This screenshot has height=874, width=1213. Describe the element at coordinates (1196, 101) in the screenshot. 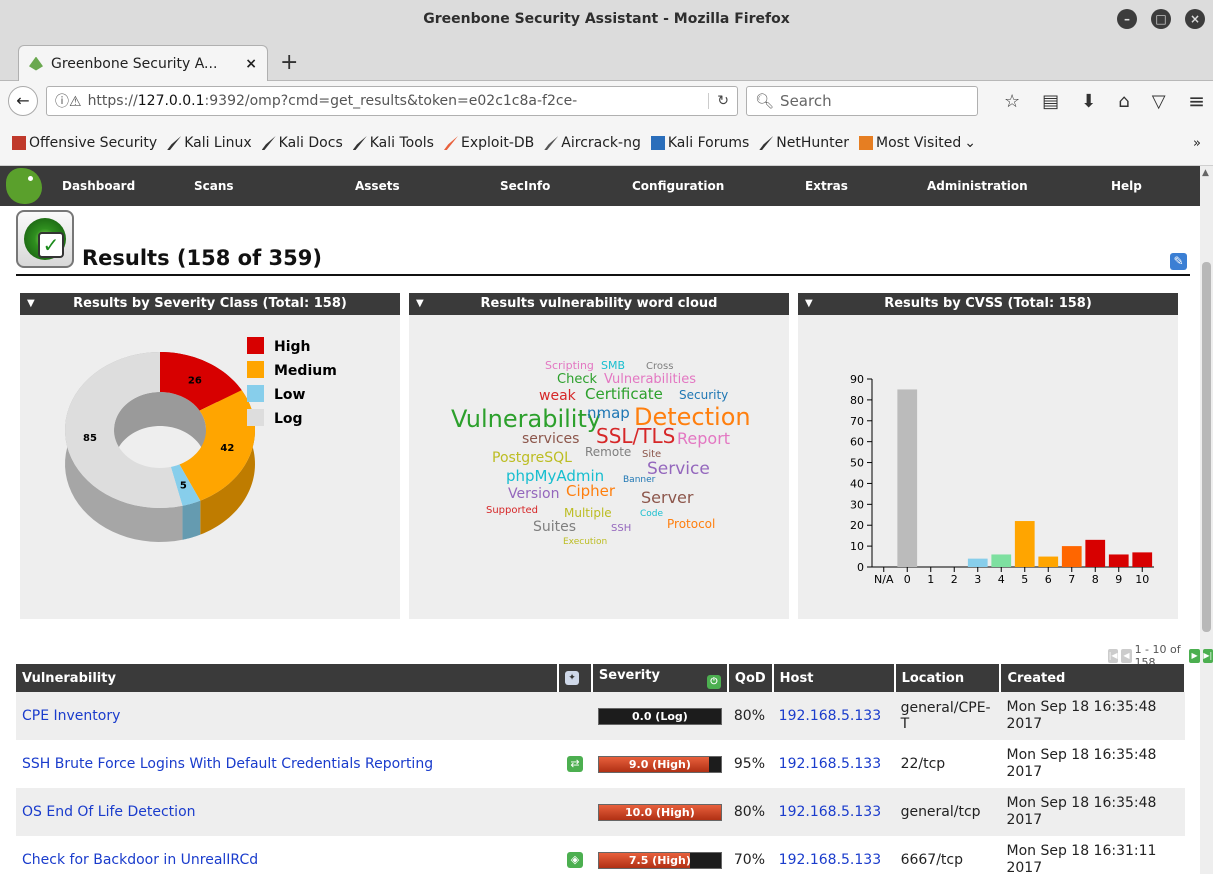

I see `hamburger-menu-icon: ≡` at that location.